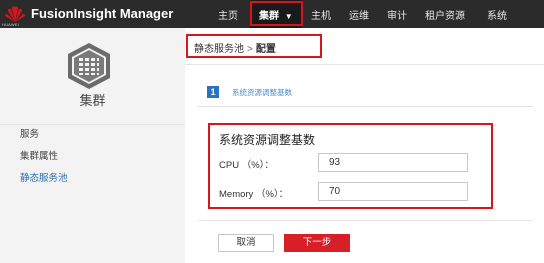 Image resolution: width=544 pixels, height=263 pixels. Describe the element at coordinates (365, 106) in the screenshot. I see `step-divider` at that location.